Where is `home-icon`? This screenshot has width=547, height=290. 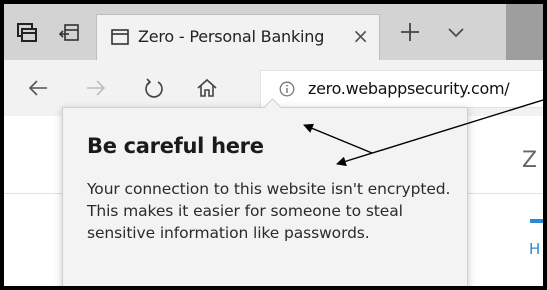 home-icon is located at coordinates (207, 88).